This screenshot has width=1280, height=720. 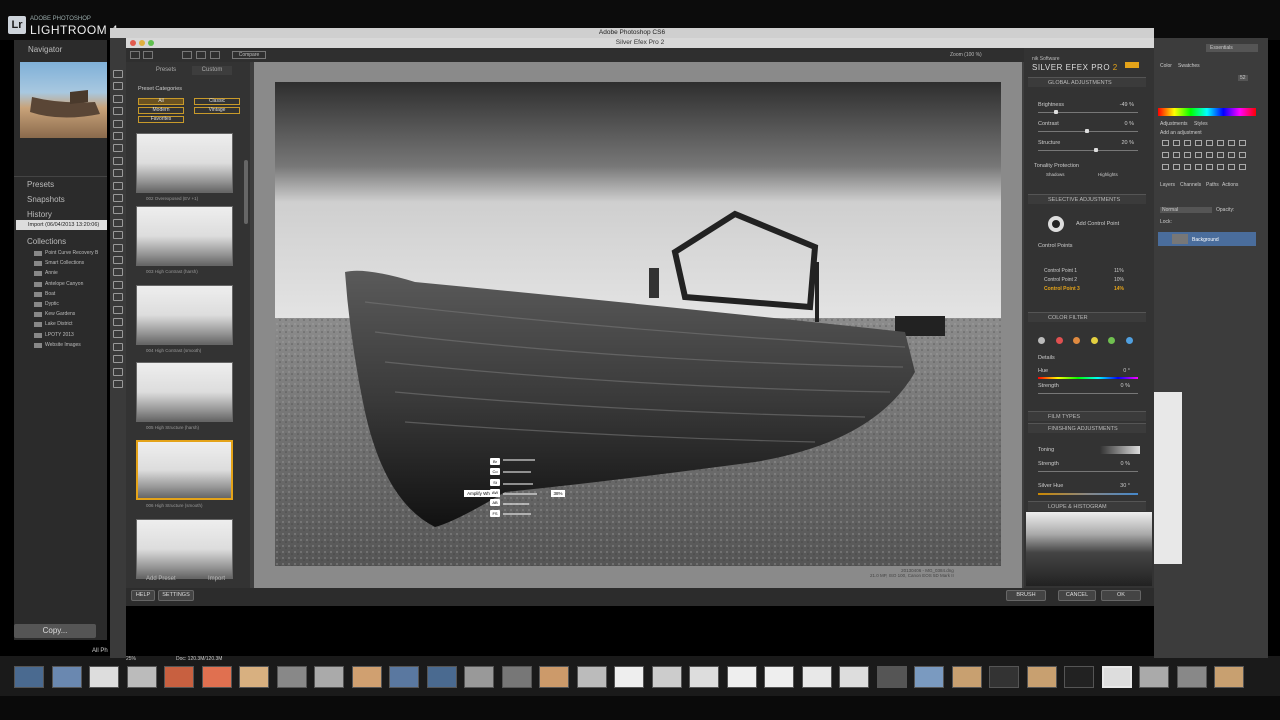 I want to click on brightness-value: -49 %, so click(x=1119, y=105).